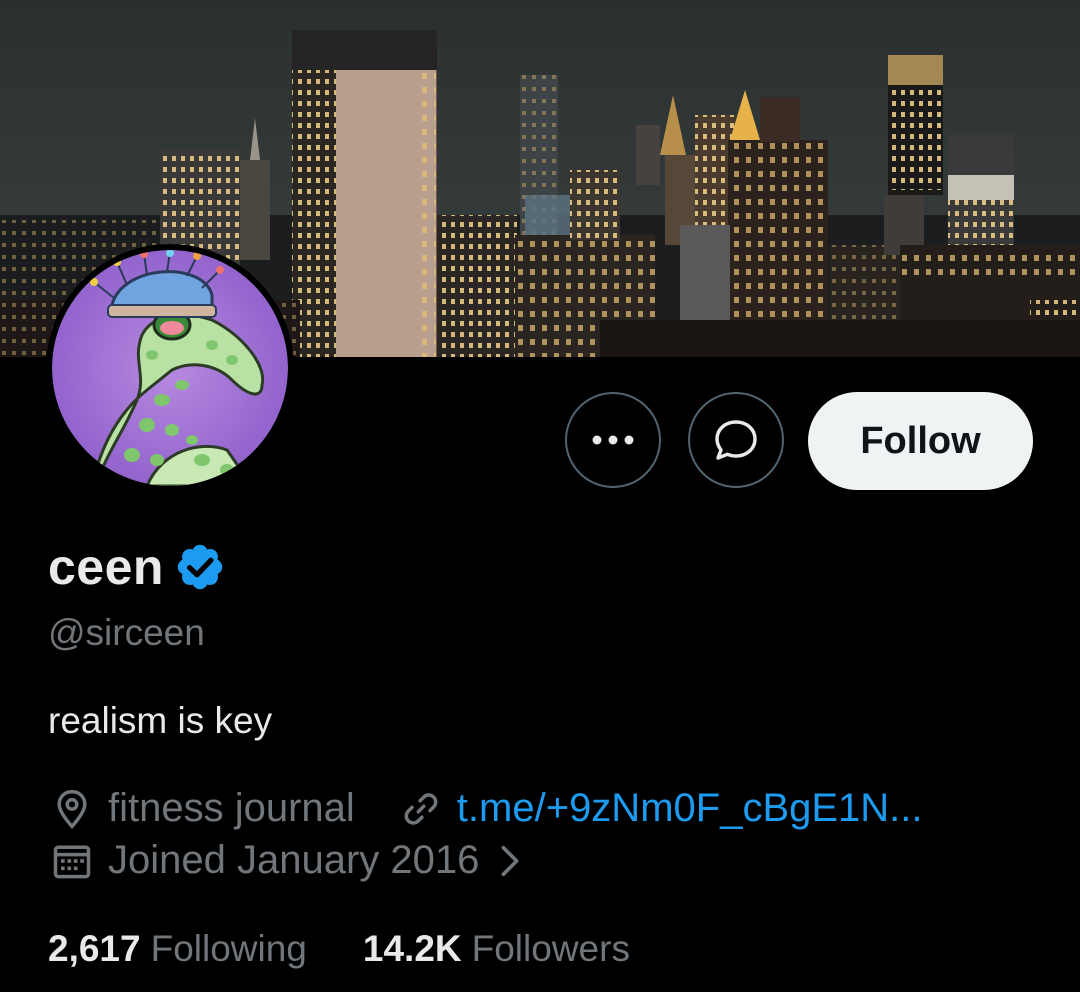 This screenshot has width=1080, height=992. What do you see at coordinates (550, 948) in the screenshot?
I see `followers-label: Followers` at bounding box center [550, 948].